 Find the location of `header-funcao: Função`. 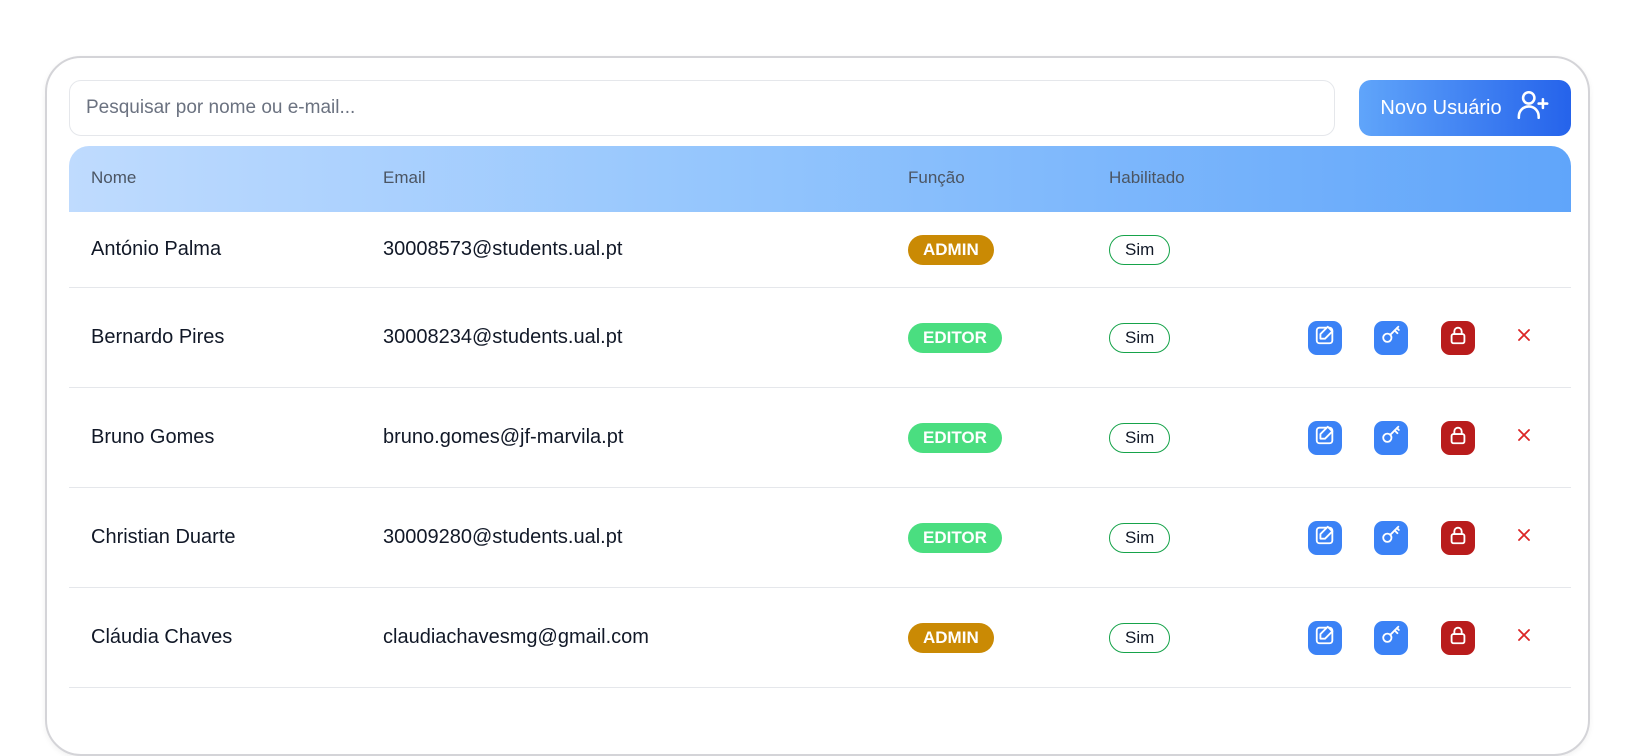

header-funcao: Função is located at coordinates (936, 177).